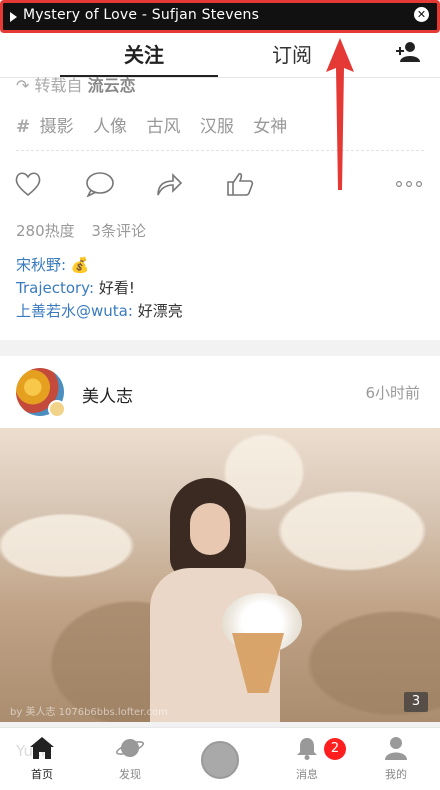 This screenshot has height=790, width=440. What do you see at coordinates (130, 748) in the screenshot?
I see `planet-icon` at bounding box center [130, 748].